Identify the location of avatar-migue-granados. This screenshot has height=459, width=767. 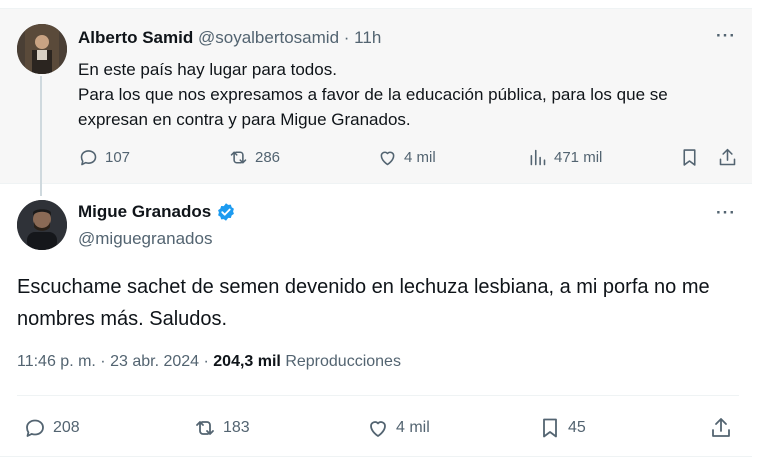
(42, 225).